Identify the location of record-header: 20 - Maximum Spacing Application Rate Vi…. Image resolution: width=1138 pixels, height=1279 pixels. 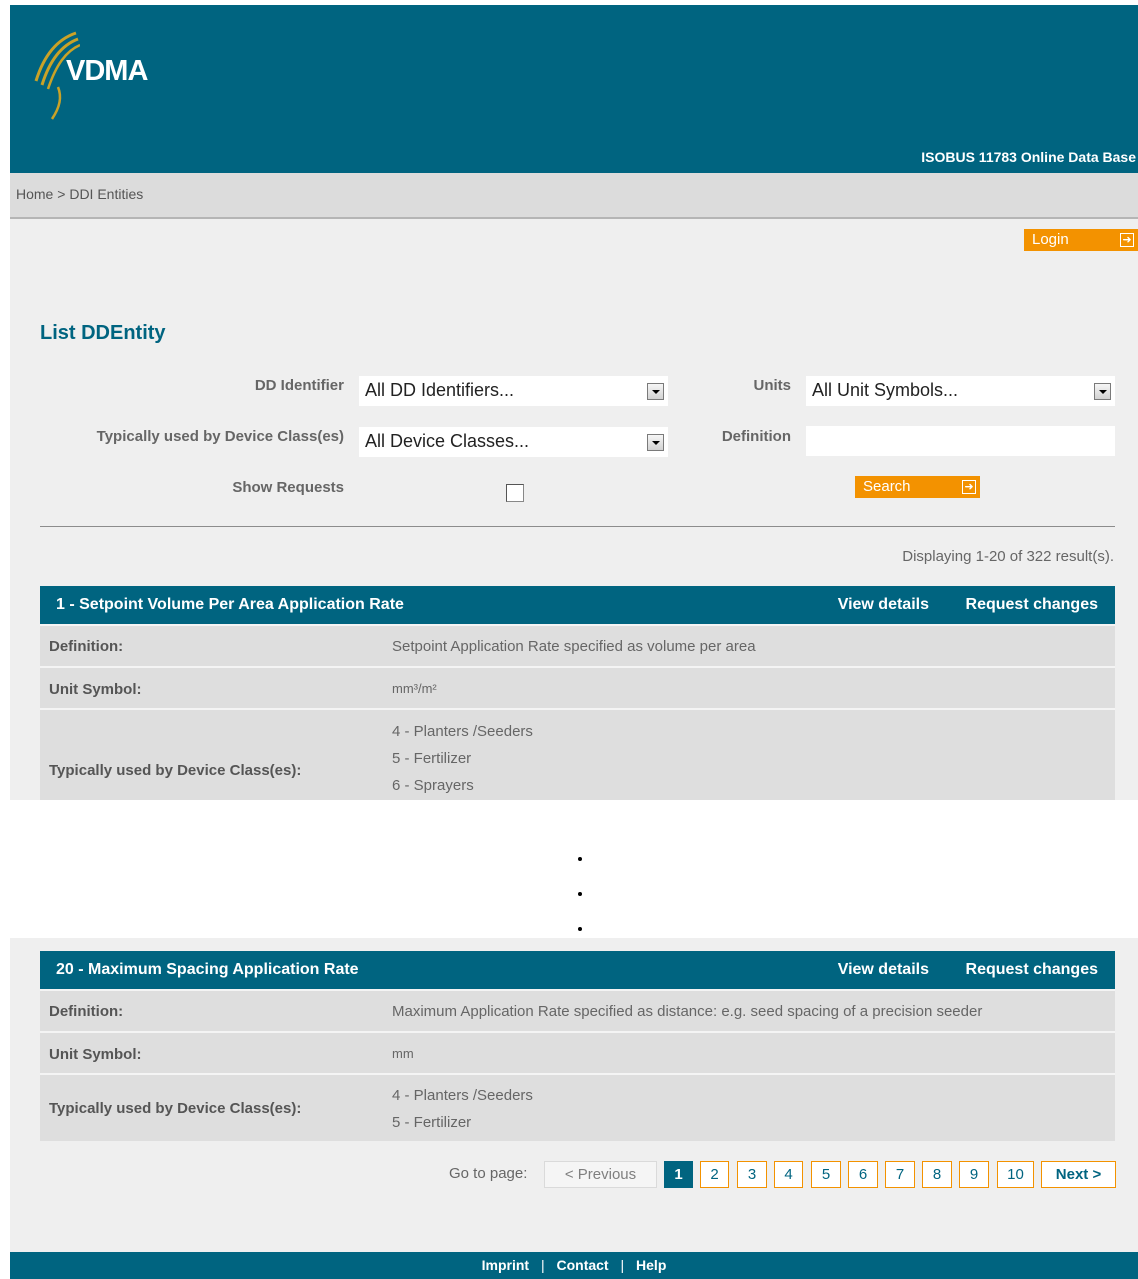
(577, 970).